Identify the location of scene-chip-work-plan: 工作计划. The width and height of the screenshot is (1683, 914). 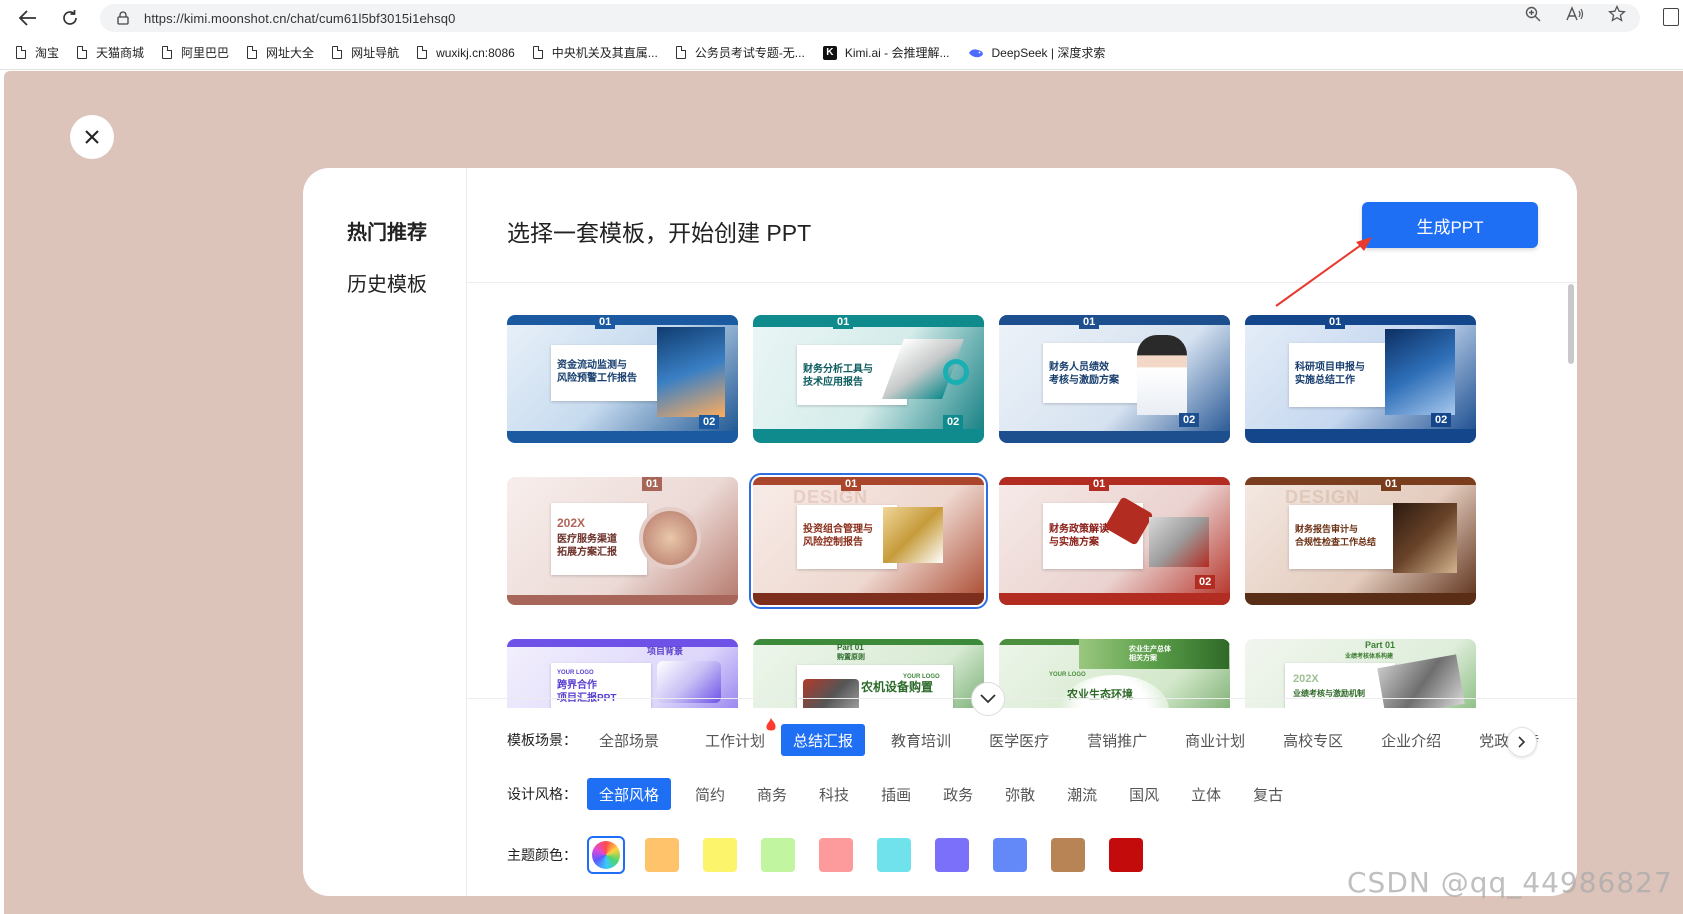
(735, 737).